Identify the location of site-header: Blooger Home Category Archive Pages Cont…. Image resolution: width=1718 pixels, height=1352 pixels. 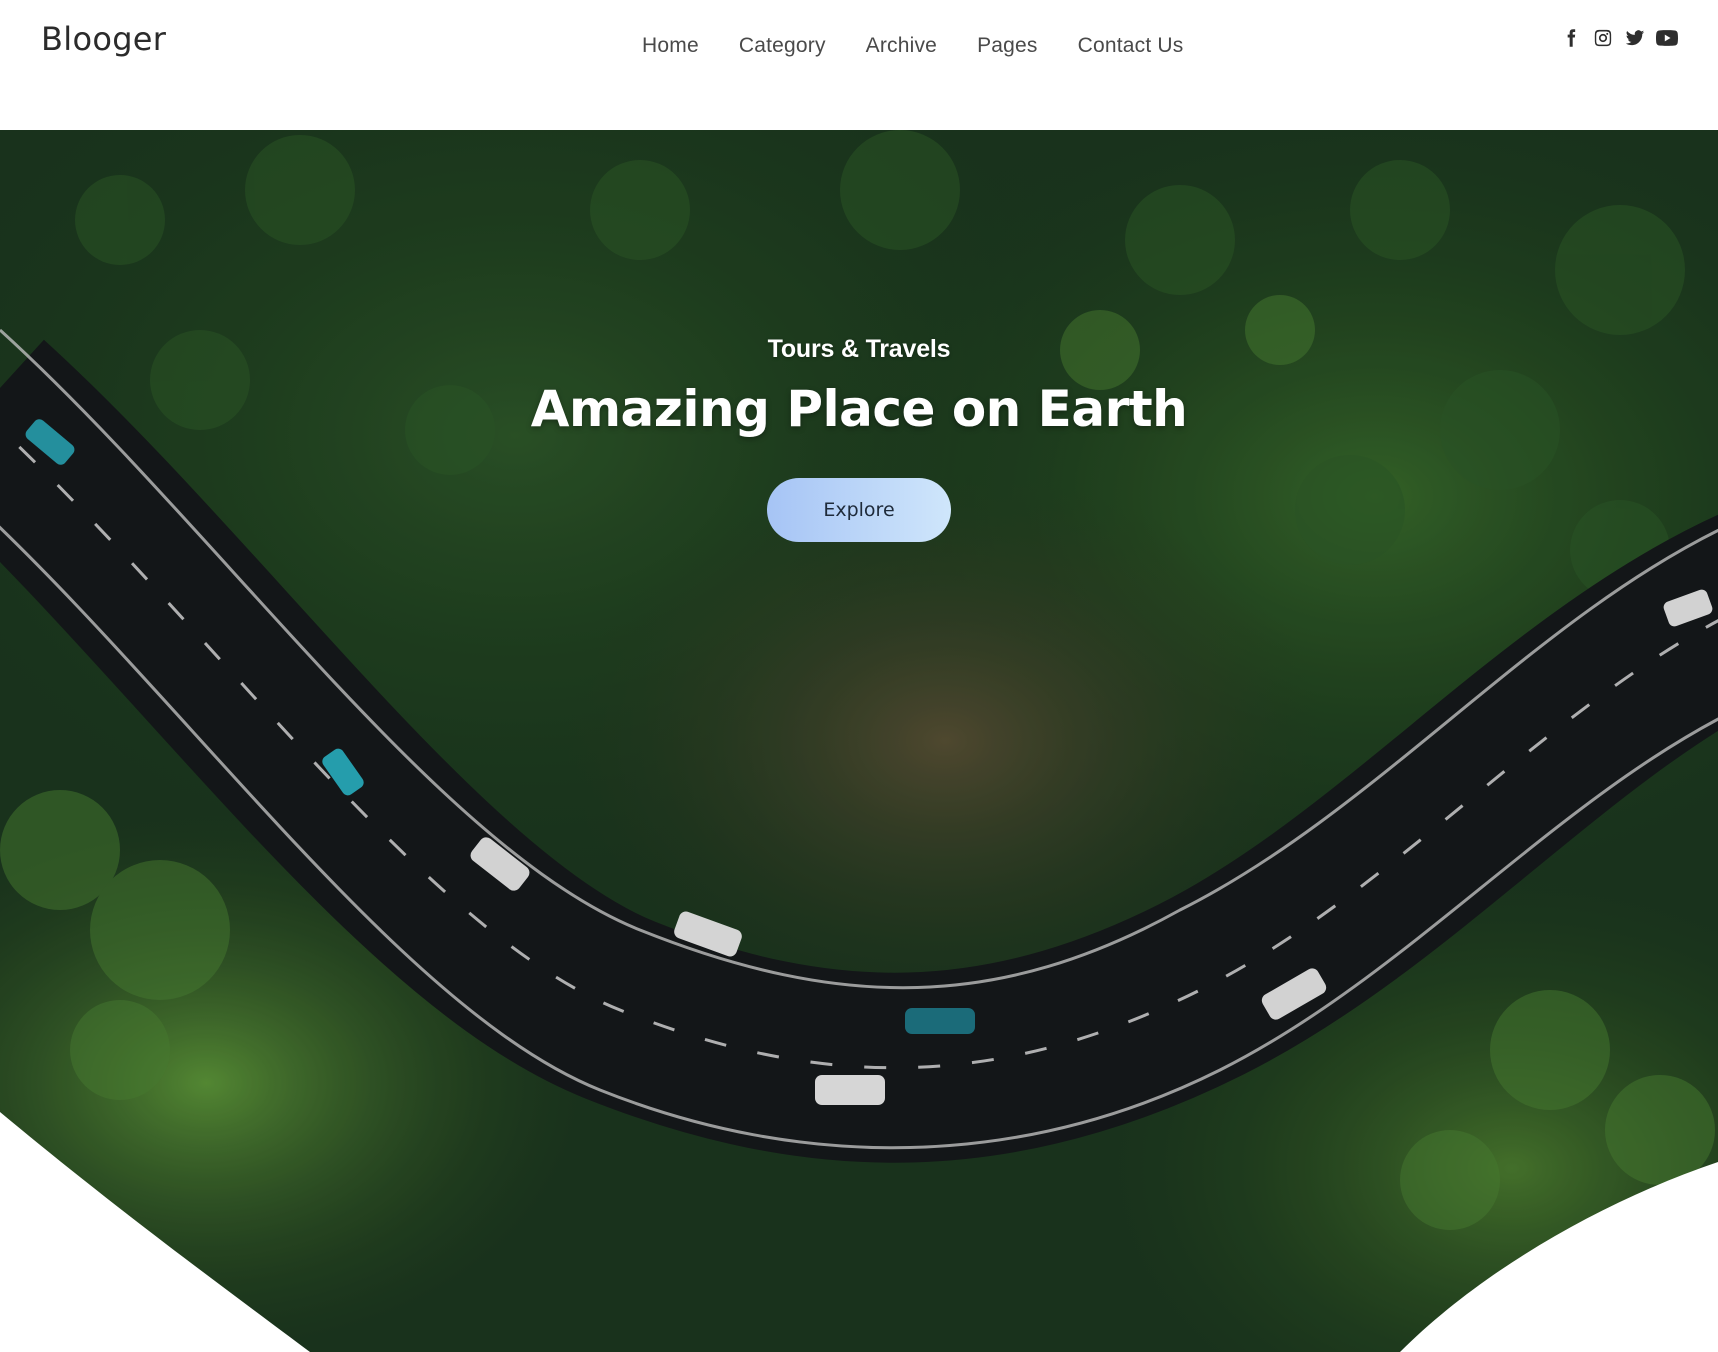
(859, 65).